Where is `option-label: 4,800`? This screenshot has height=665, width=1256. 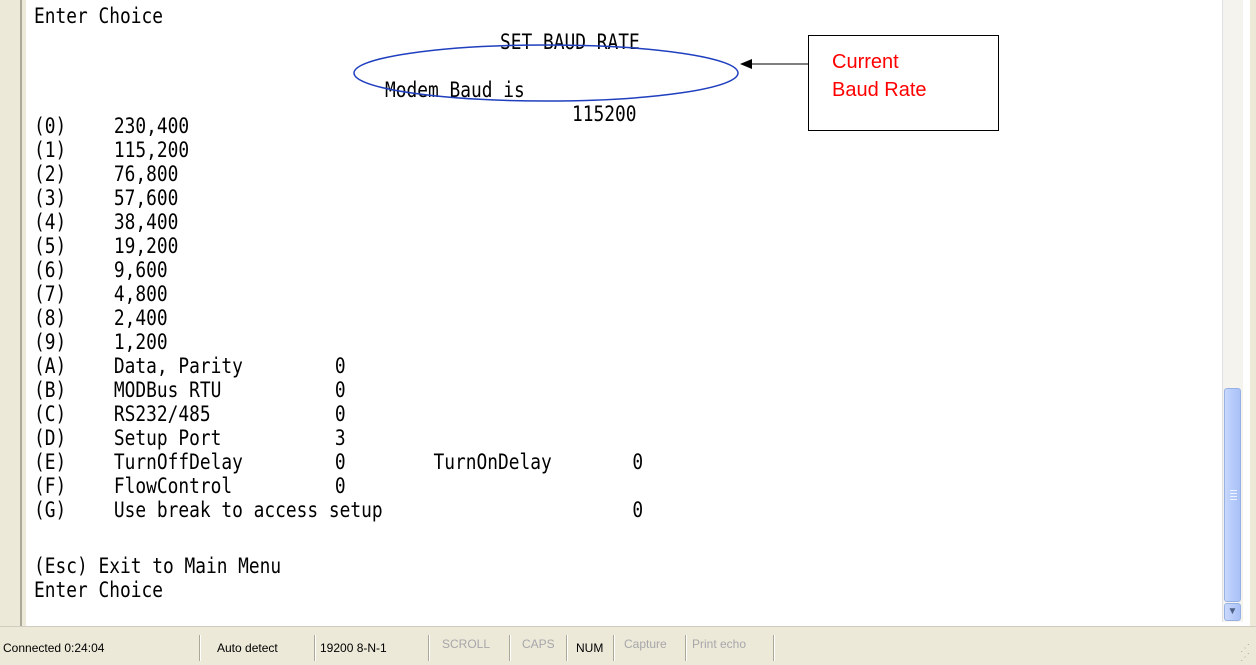
option-label: 4,800 is located at coordinates (140, 294).